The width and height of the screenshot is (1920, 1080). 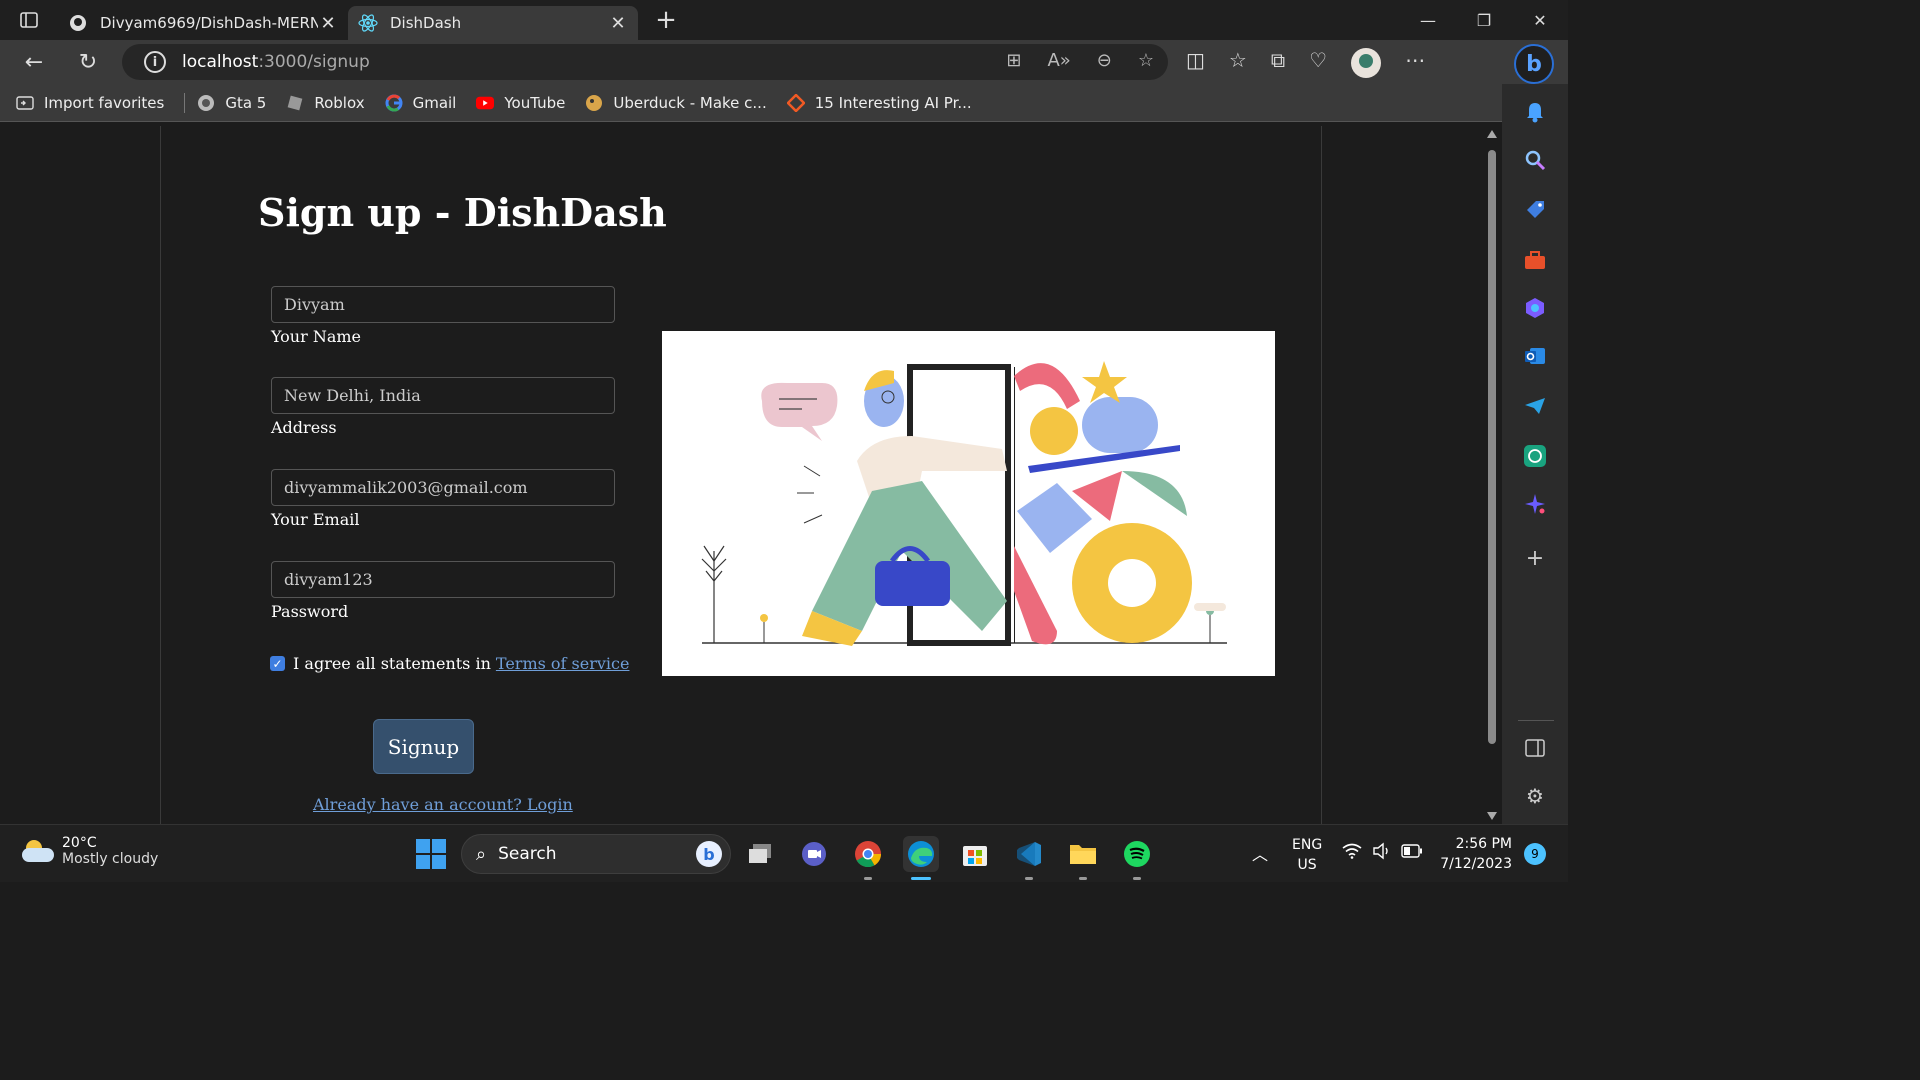 I want to click on weather-widget: 20°C Mostly cloudy, so click(x=90, y=851).